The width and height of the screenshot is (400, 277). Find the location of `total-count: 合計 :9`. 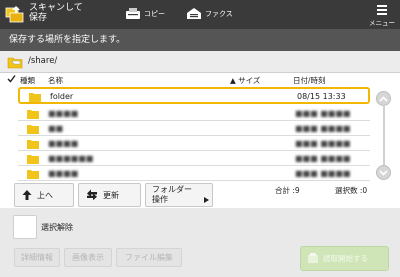

total-count: 合計 :9 is located at coordinates (287, 190).